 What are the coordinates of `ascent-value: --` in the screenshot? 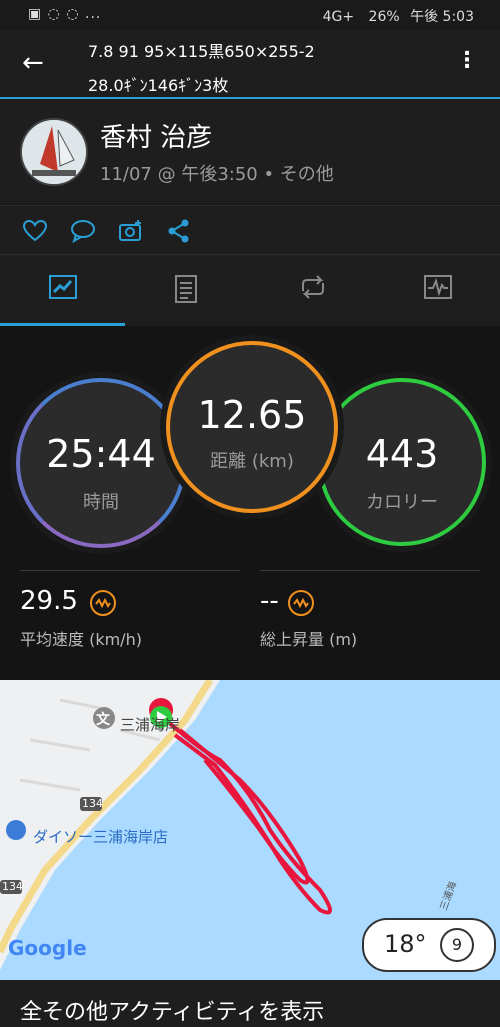 It's located at (269, 601).